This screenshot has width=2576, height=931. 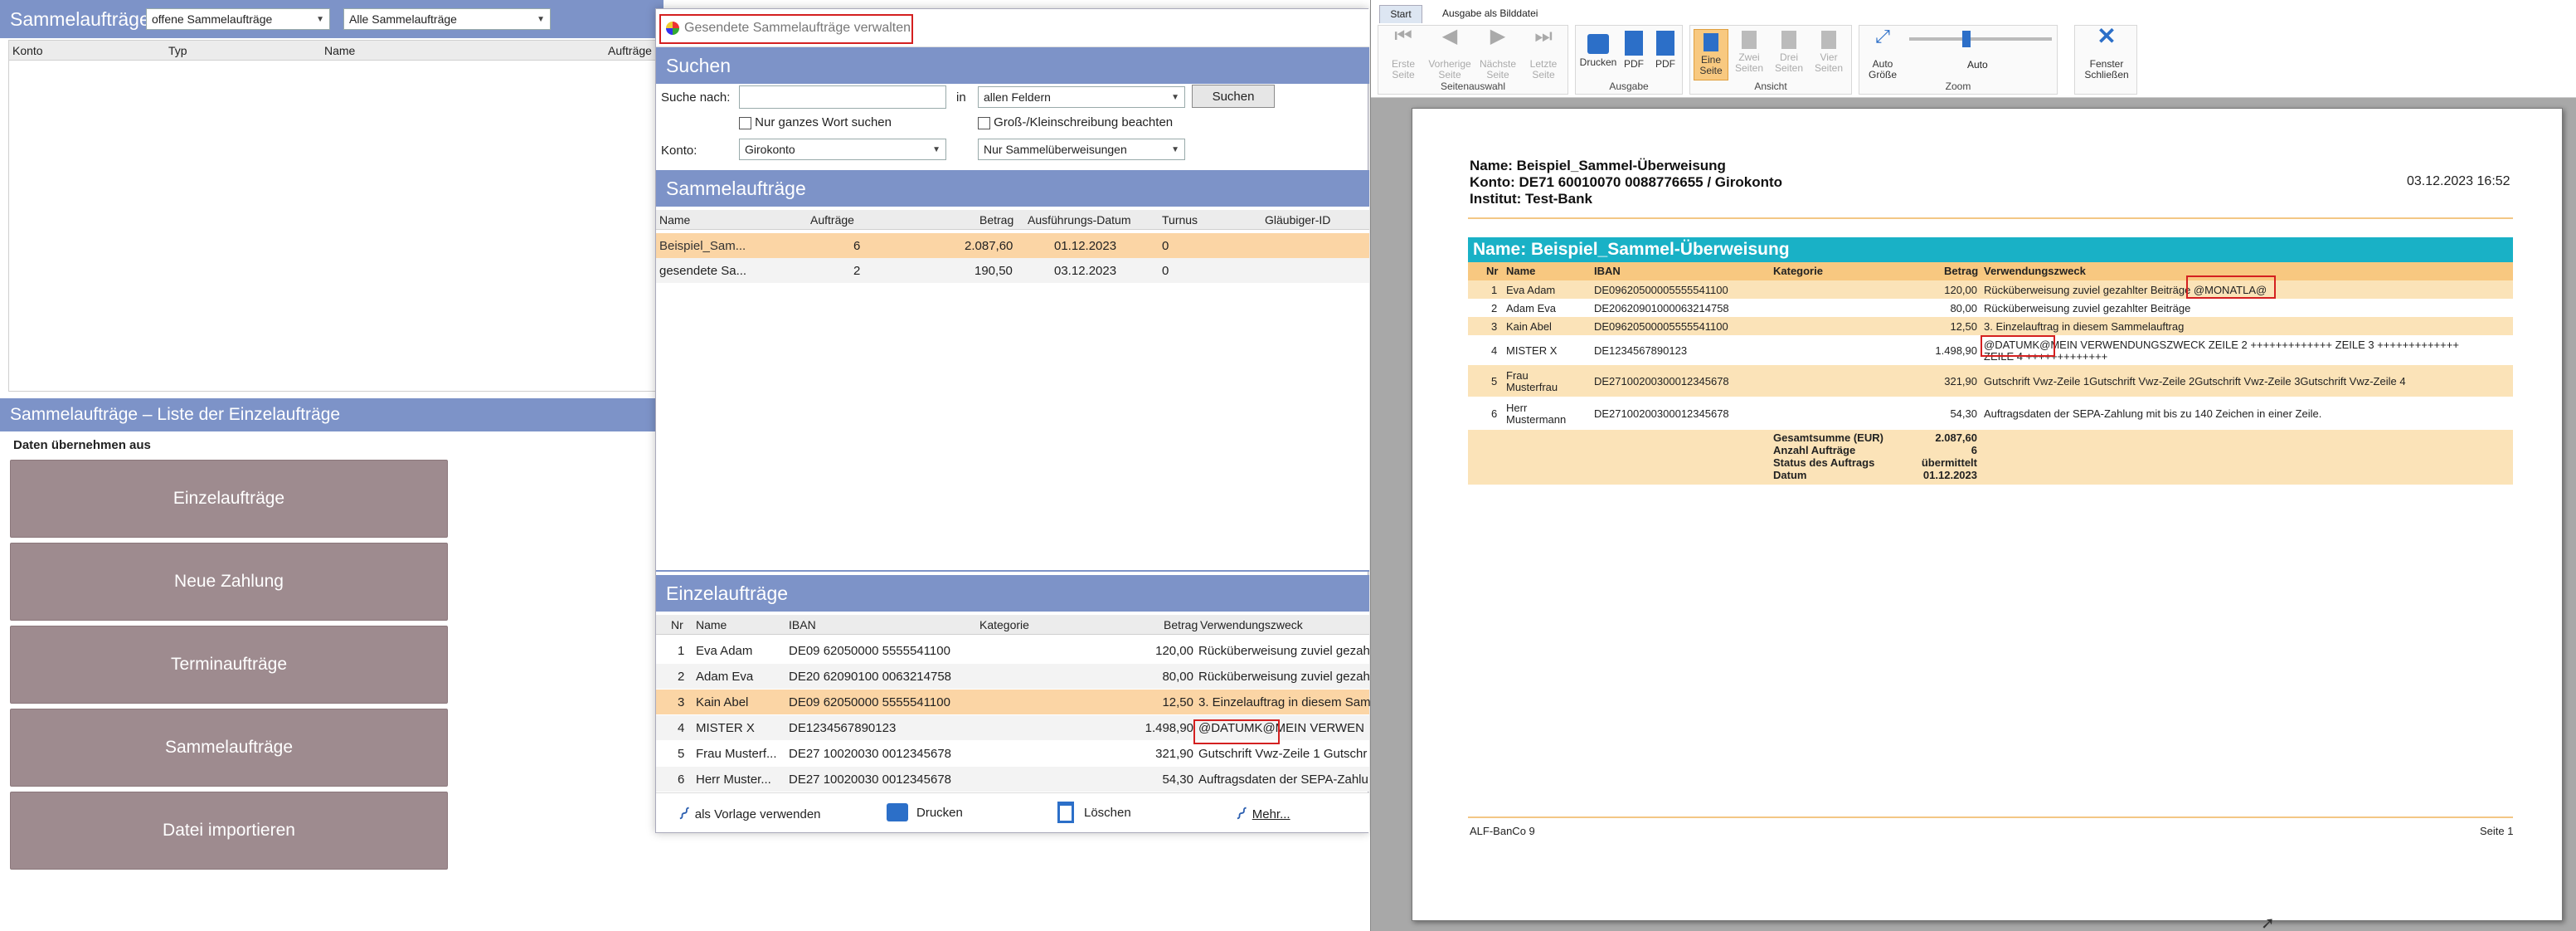 I want to click on left-table-header: Konto Typ Name Aufträge, so click(x=336, y=51).